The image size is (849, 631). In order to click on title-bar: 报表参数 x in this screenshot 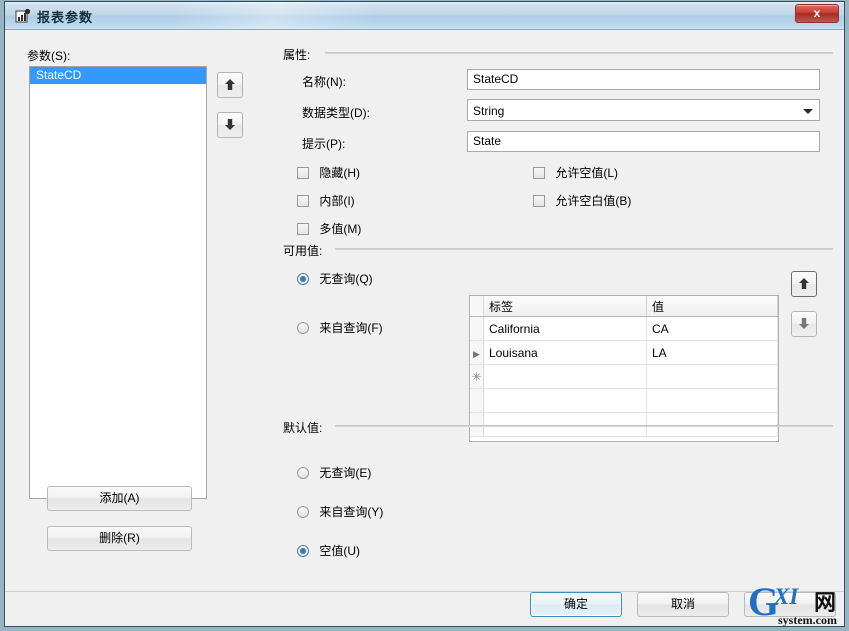, I will do `click(424, 16)`.